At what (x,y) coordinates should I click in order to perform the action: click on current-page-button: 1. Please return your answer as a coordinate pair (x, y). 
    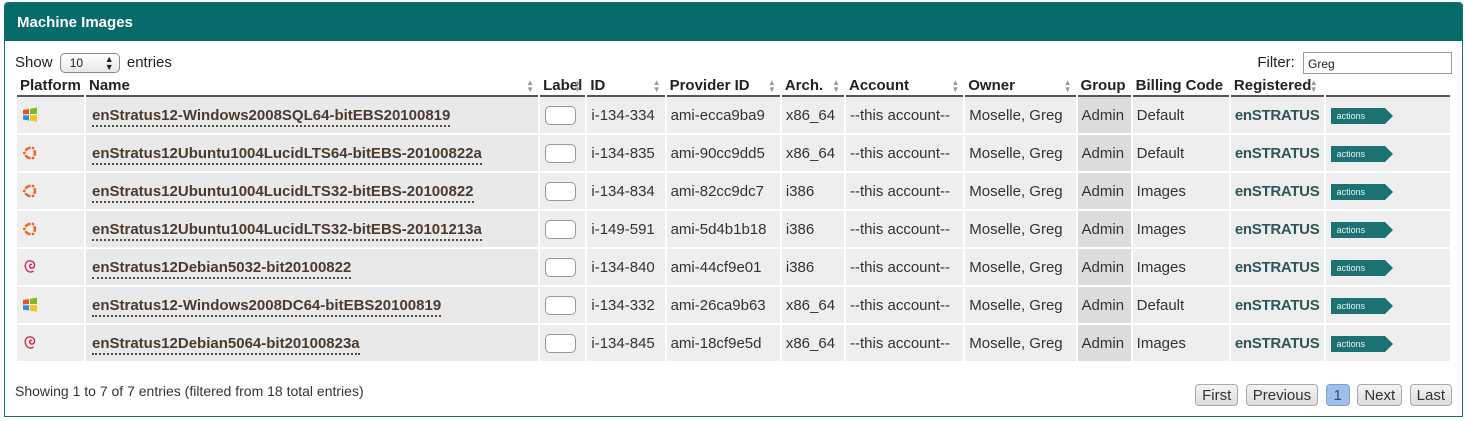
    Looking at the image, I should click on (1337, 395).